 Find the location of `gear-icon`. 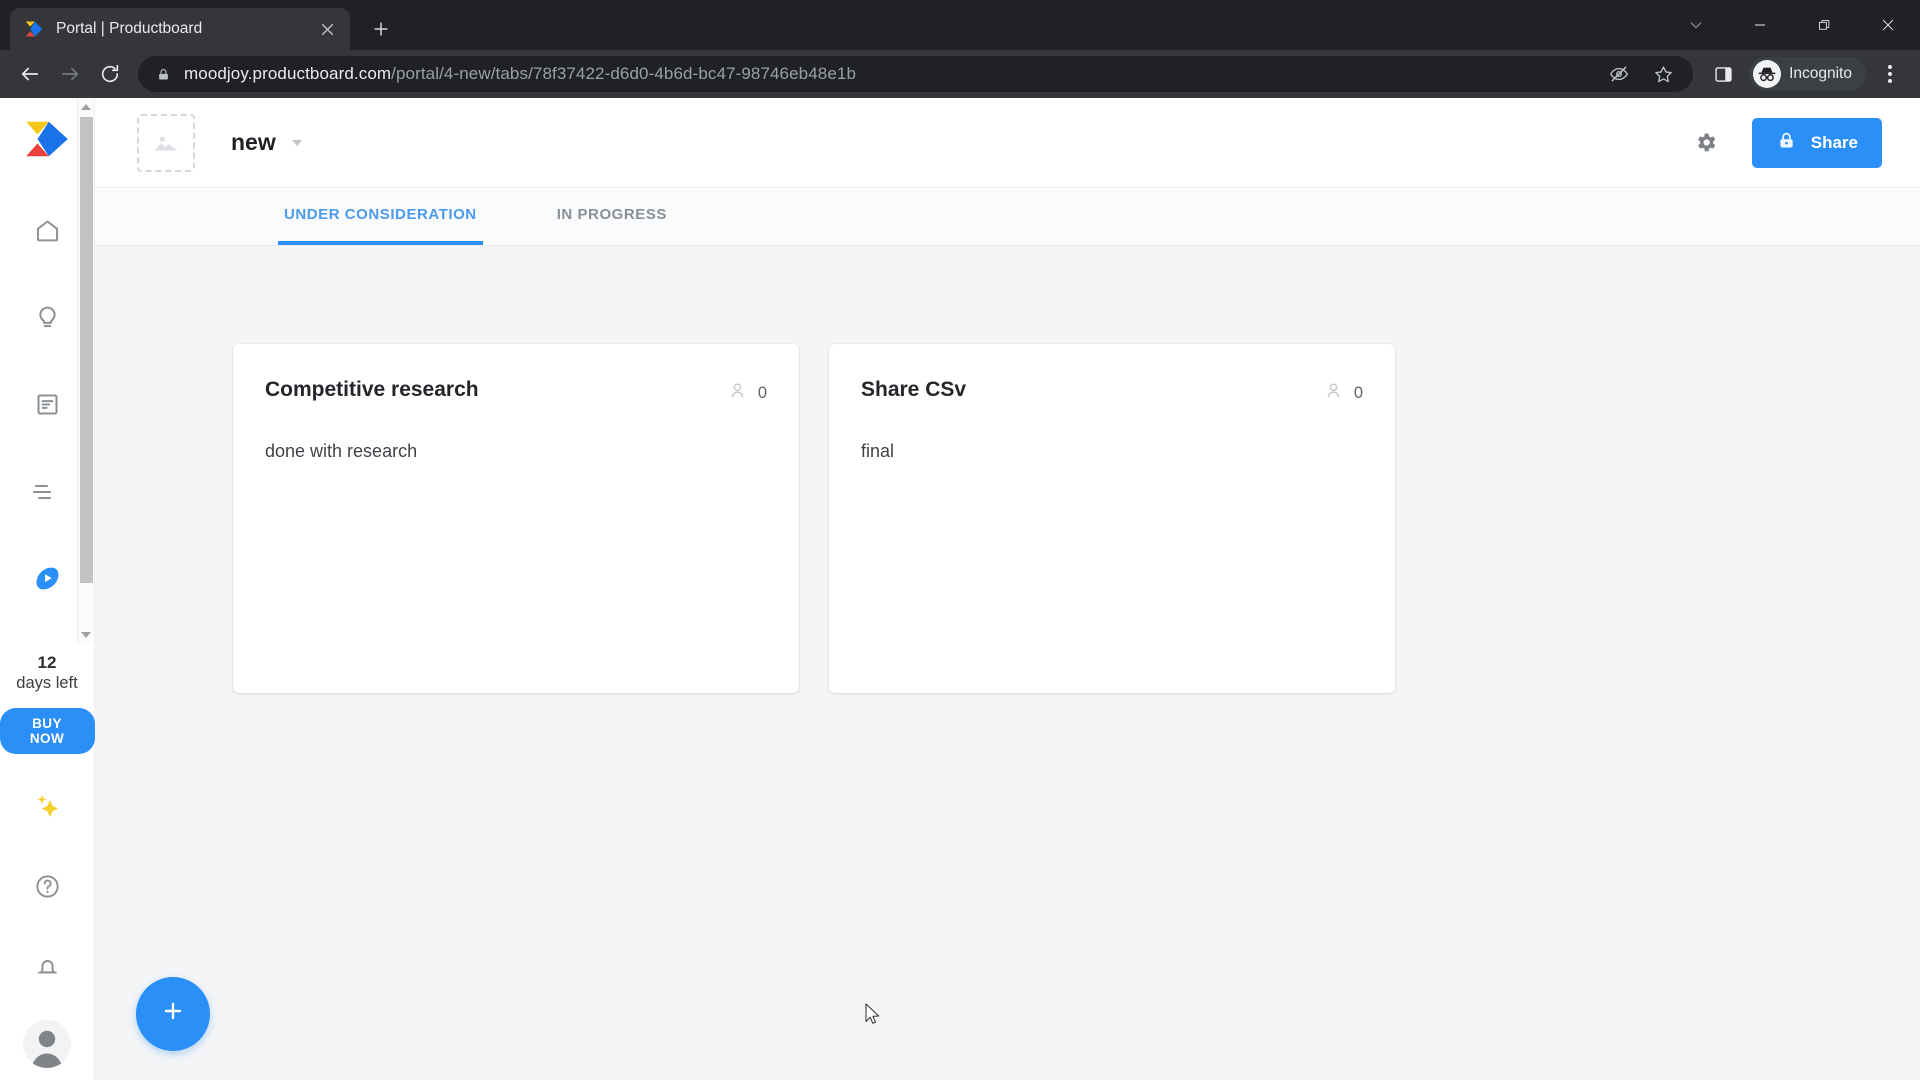

gear-icon is located at coordinates (1706, 143).